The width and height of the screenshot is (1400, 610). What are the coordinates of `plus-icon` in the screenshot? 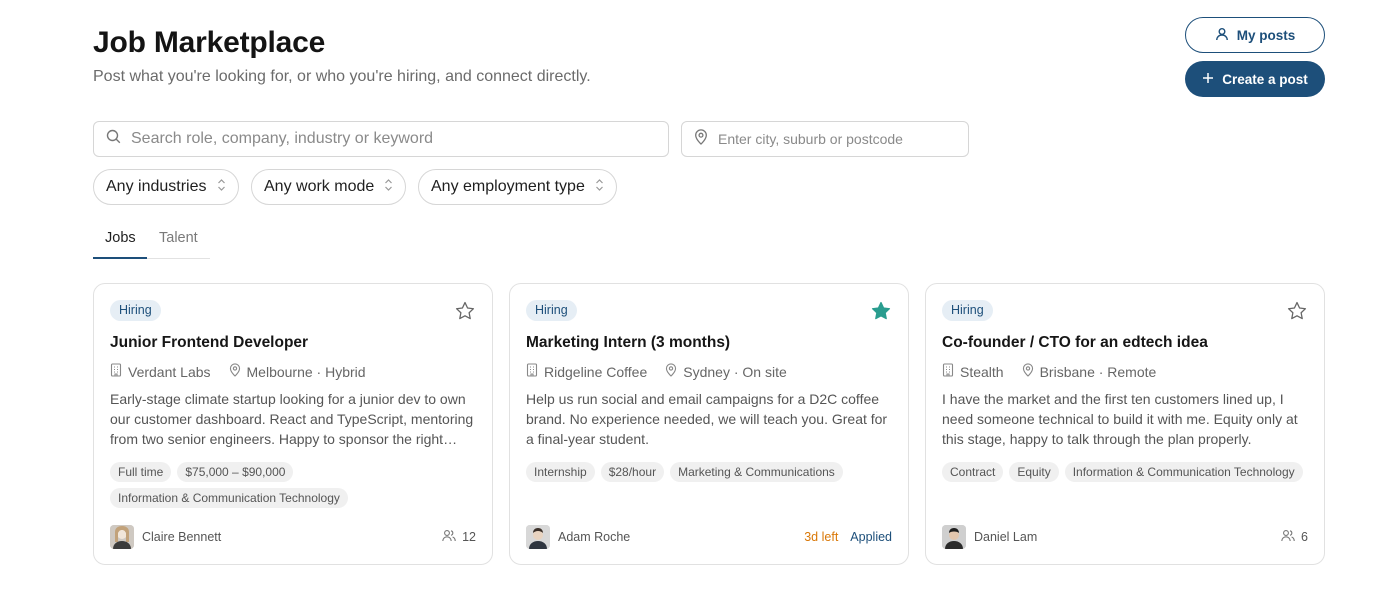 It's located at (1208, 79).